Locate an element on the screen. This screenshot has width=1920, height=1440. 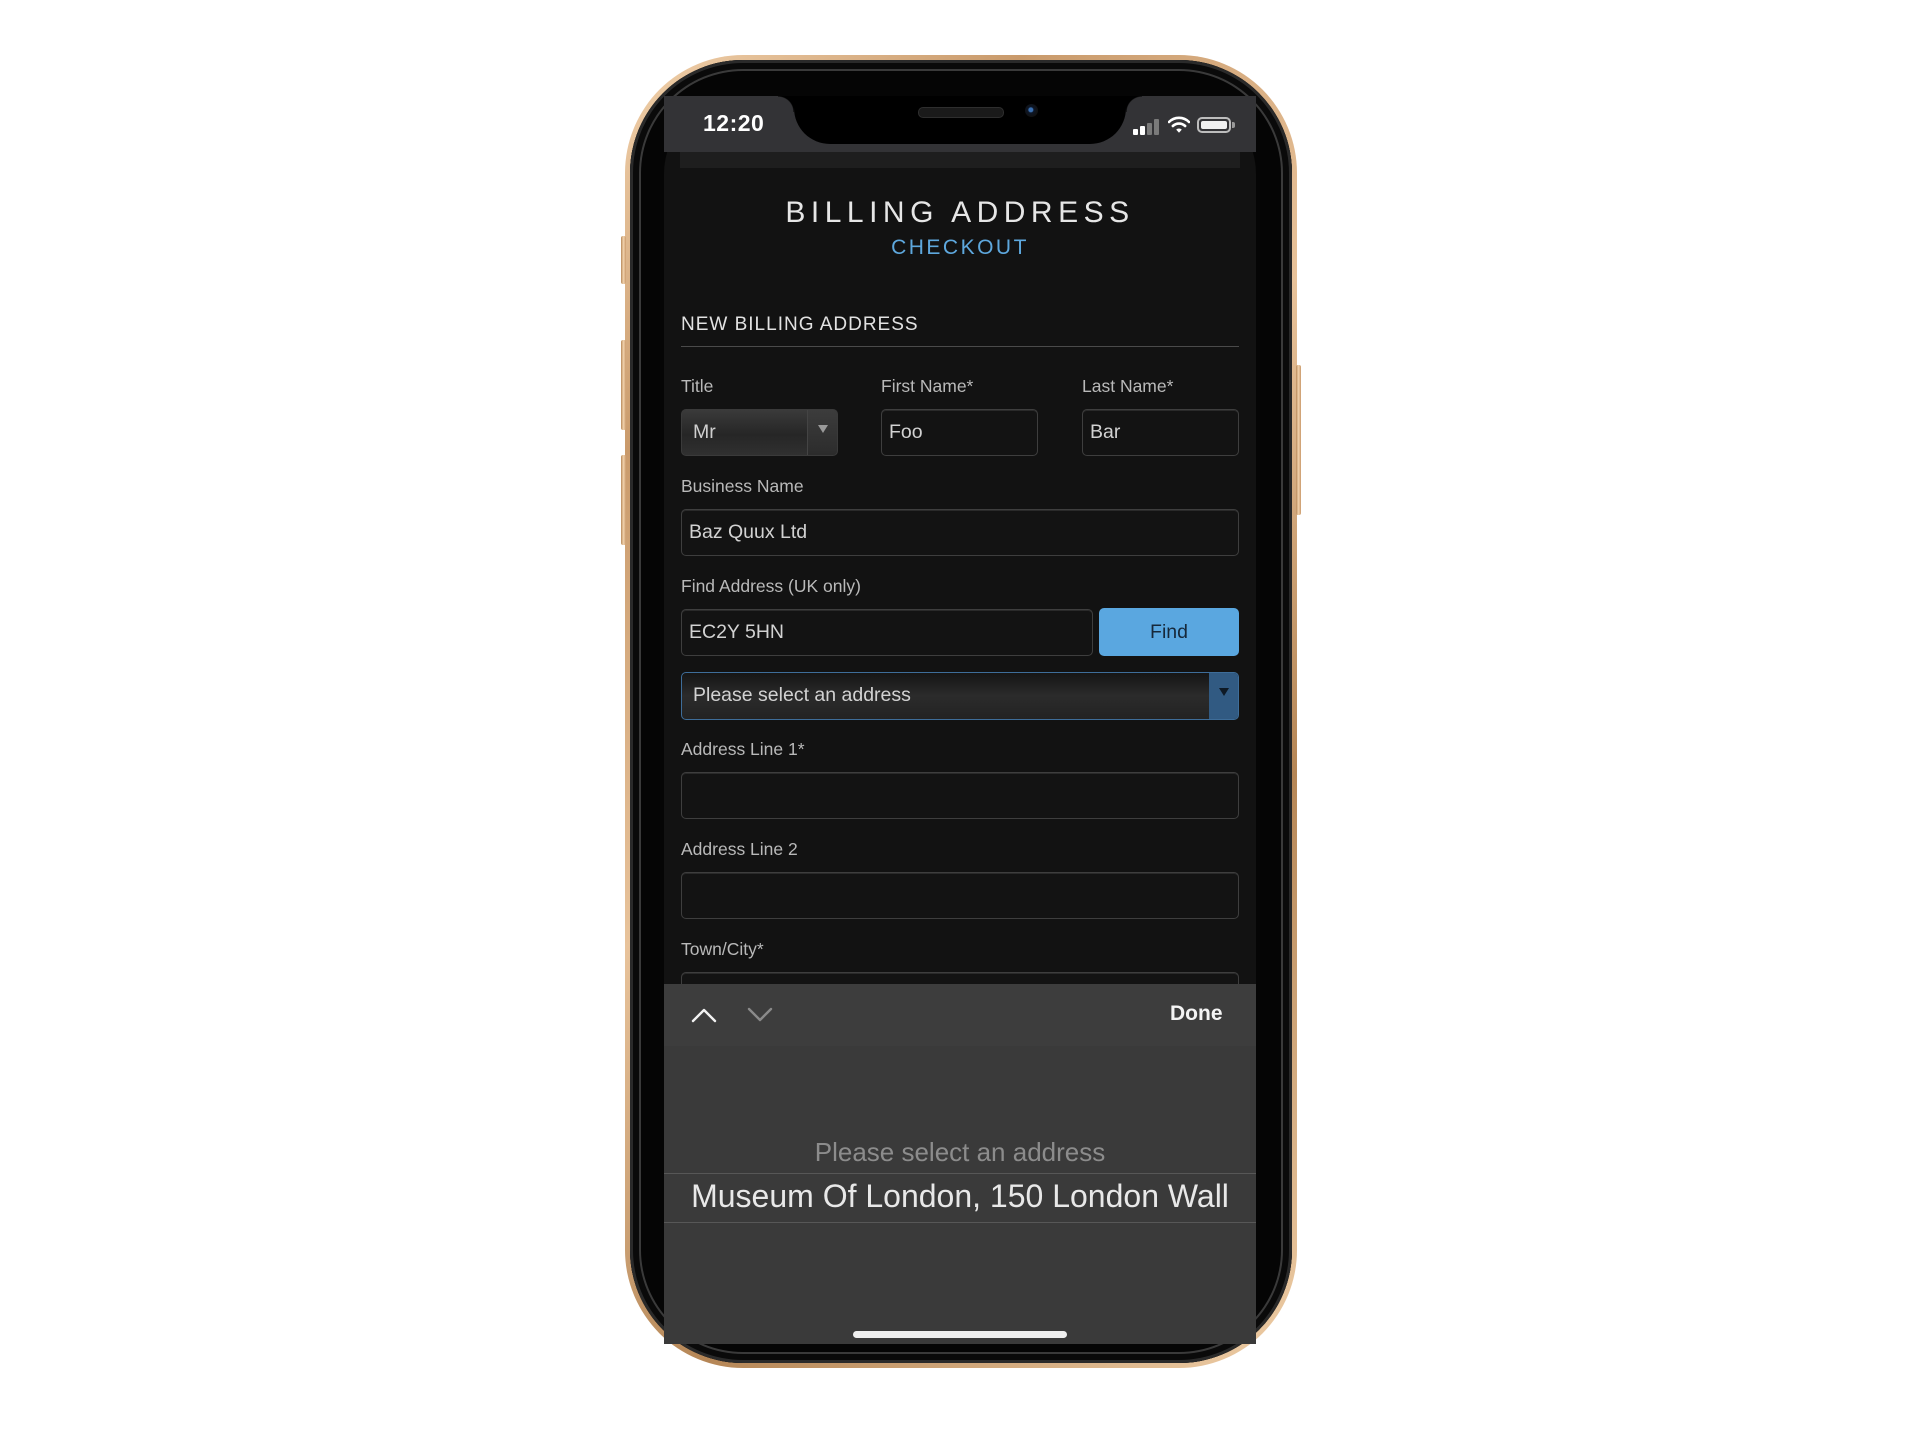
section-heading: NEW BILLING ADDRESS is located at coordinates (800, 324).